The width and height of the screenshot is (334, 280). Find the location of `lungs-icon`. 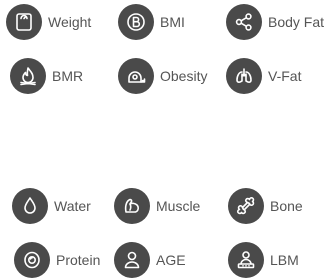

lungs-icon is located at coordinates (244, 76).